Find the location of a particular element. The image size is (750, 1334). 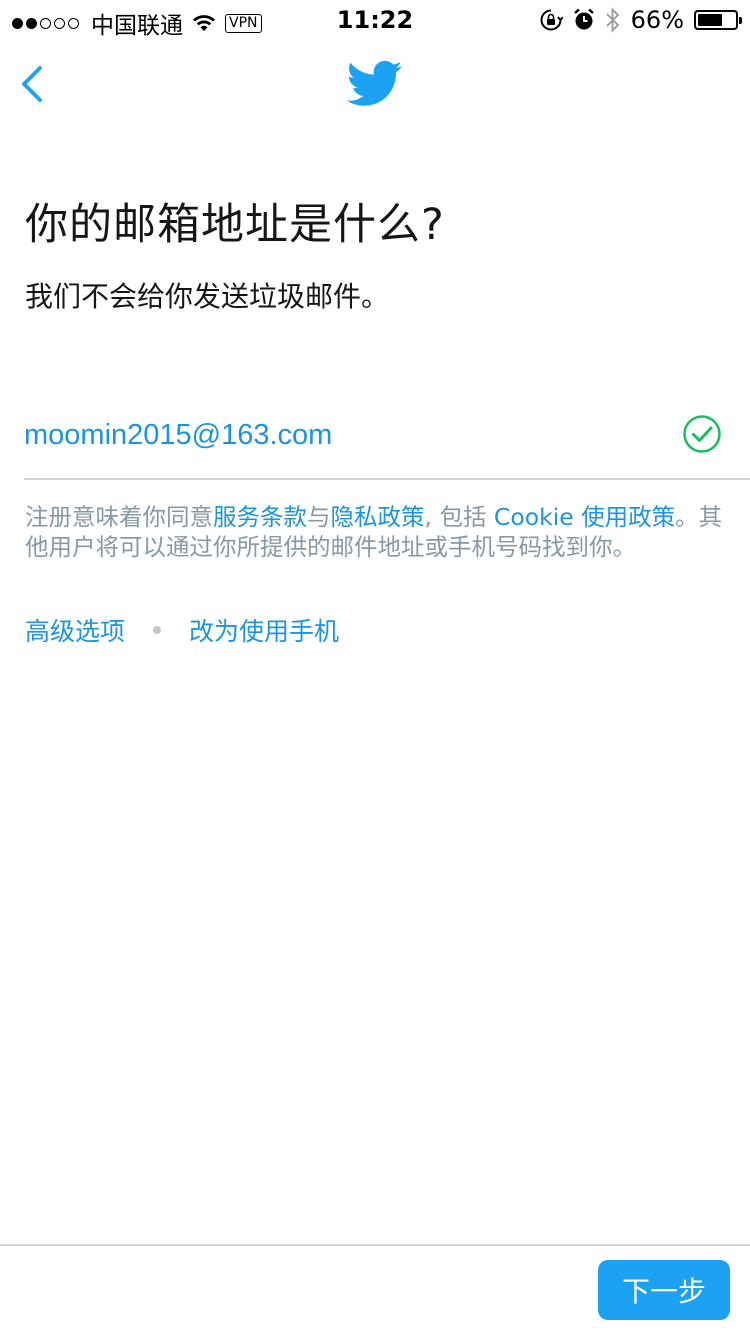

legal-prefix: 注册意味着你同意 is located at coordinates (119, 517).